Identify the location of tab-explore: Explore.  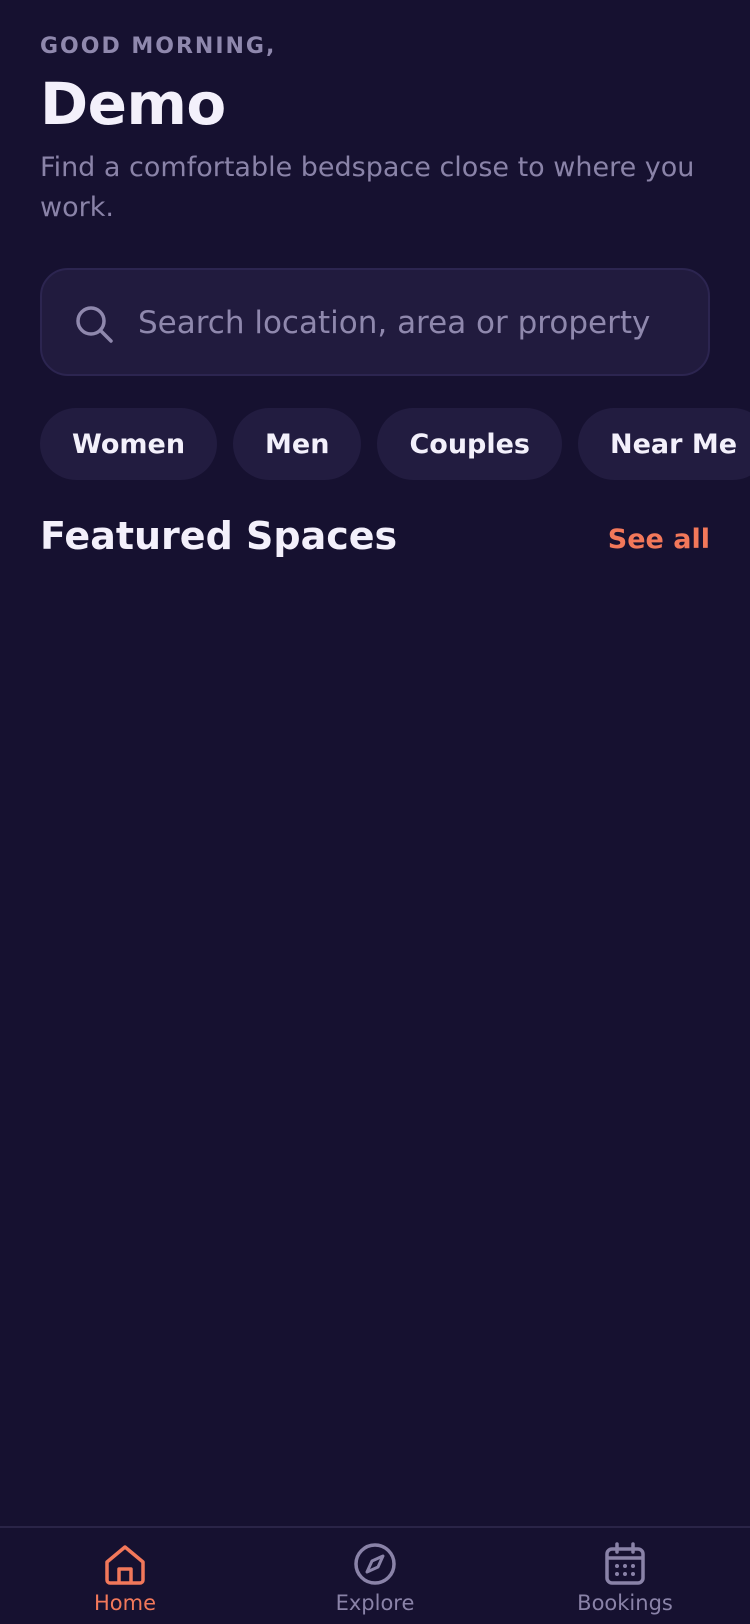
(375, 1579).